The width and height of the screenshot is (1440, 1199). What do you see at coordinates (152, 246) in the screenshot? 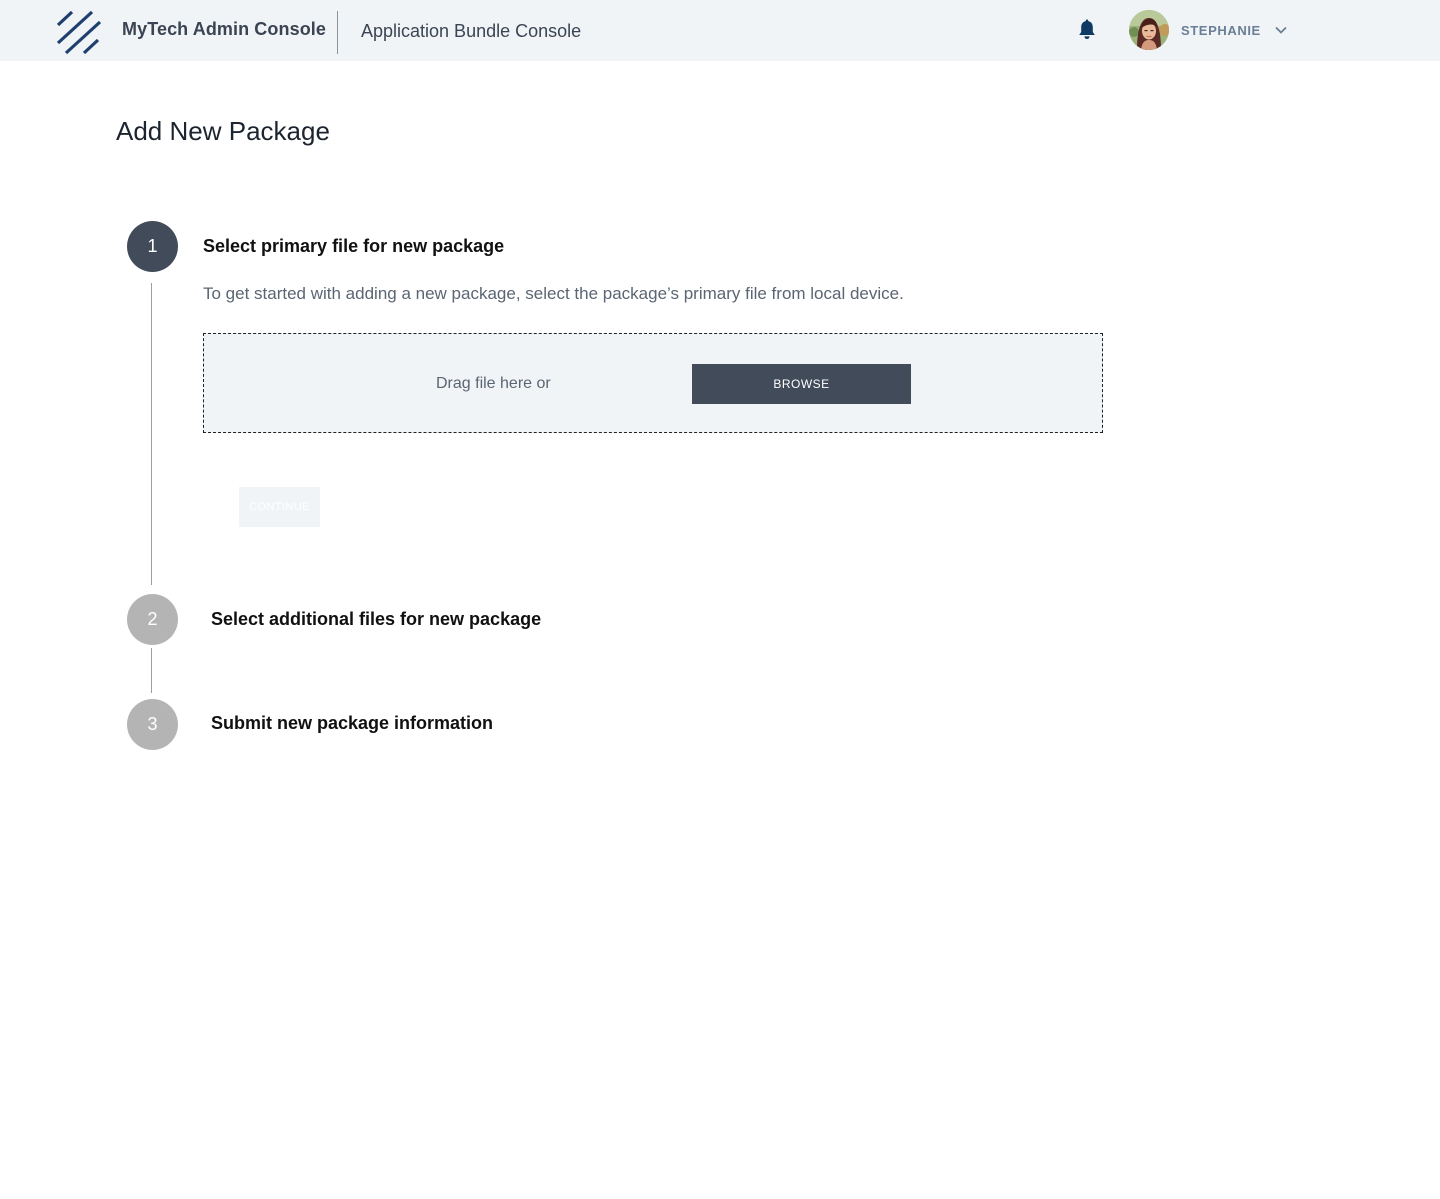
I see `step-1-indicator: 1` at bounding box center [152, 246].